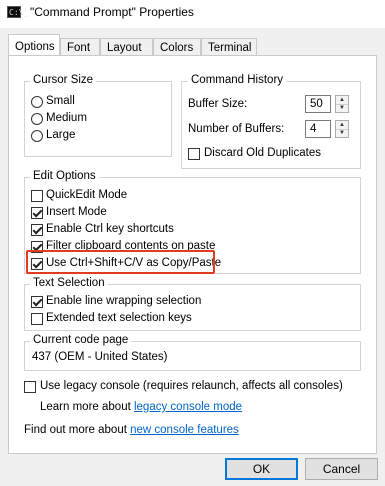  Describe the element at coordinates (218, 104) in the screenshot. I see `buffer-size-label: Buffer Size:` at that location.